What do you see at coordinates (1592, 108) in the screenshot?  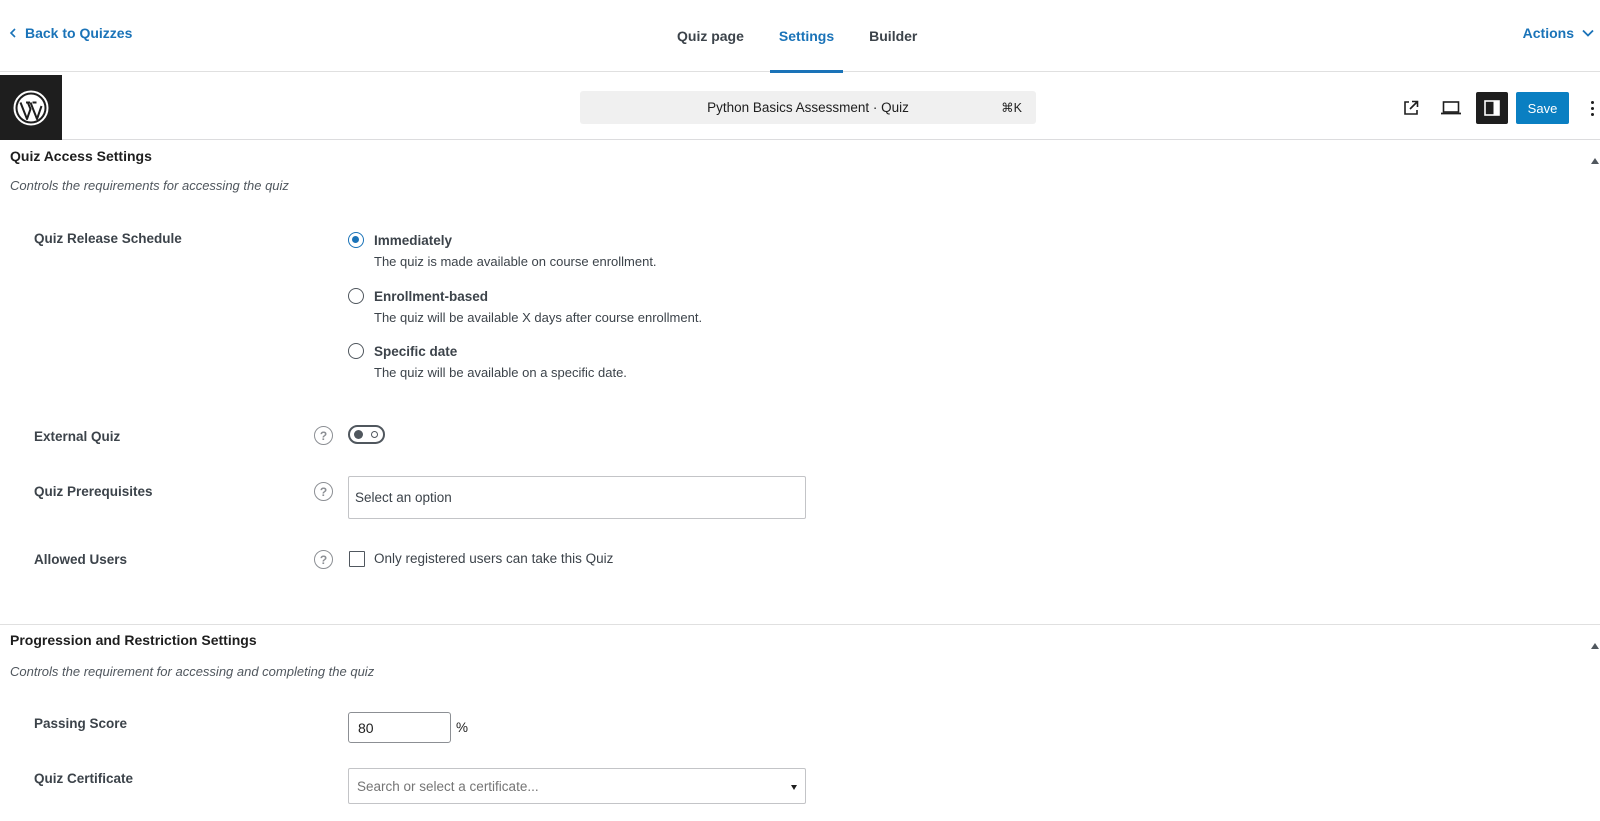 I see `more-options-icon` at bounding box center [1592, 108].